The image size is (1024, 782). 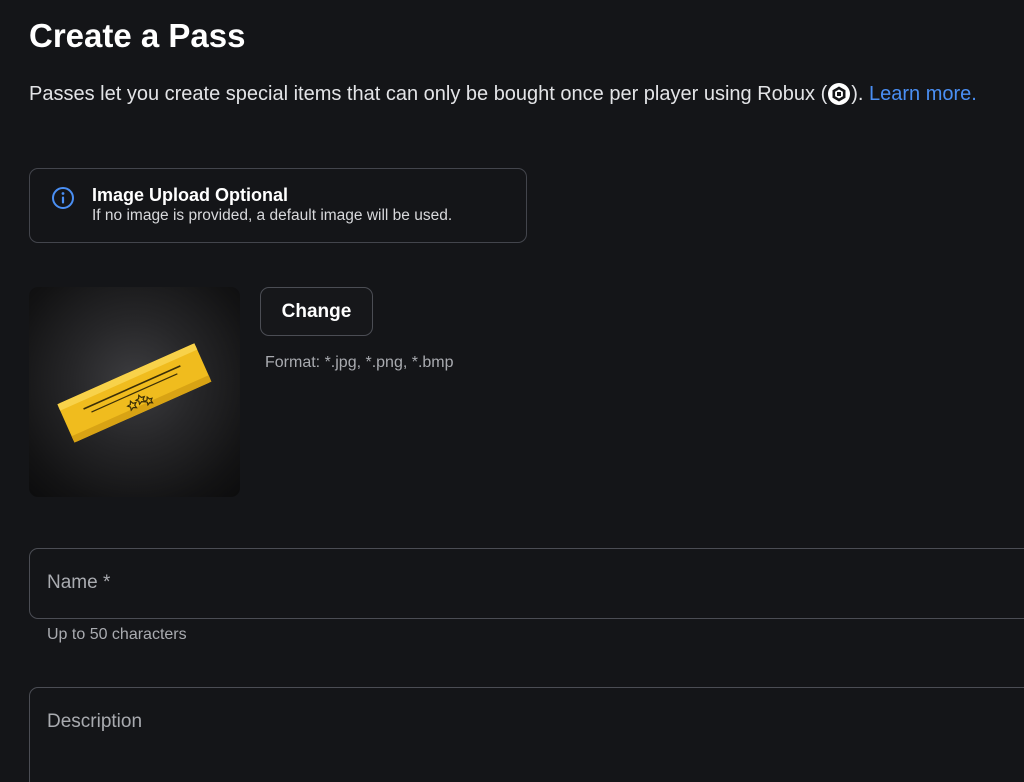 I want to click on page-title: Create a Pass, so click(x=137, y=35).